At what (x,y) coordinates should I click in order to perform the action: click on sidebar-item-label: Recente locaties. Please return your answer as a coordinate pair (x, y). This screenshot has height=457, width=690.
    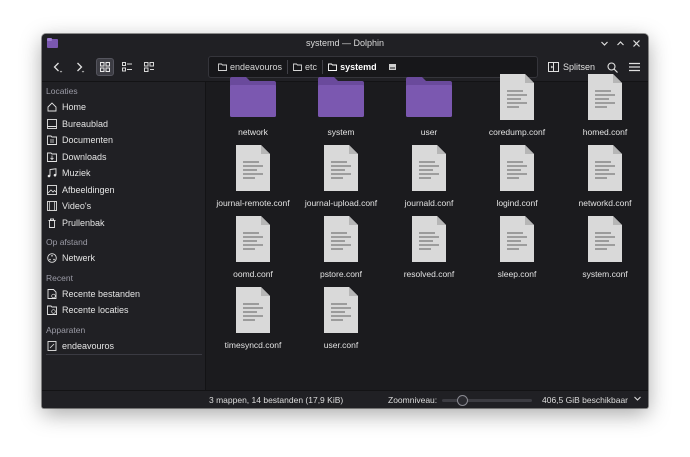
    Looking at the image, I should click on (95, 310).